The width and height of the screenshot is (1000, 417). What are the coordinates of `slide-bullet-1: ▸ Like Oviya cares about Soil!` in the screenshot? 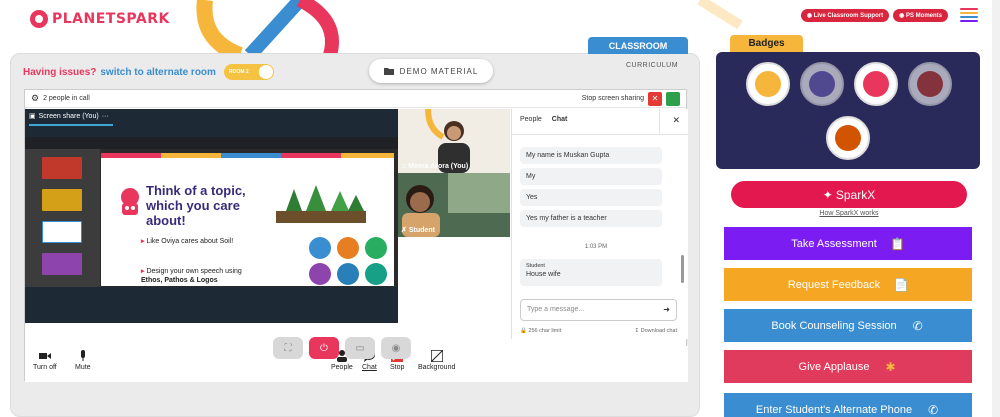 It's located at (187, 241).